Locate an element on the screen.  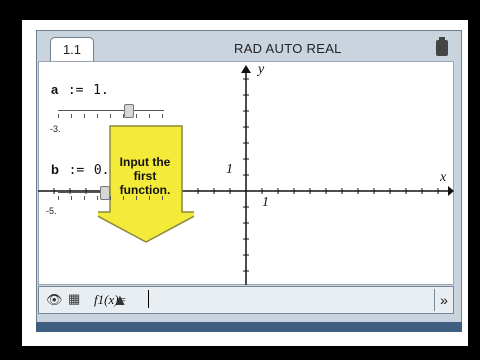
callout-line-1: Input the is located at coordinates (145, 162).